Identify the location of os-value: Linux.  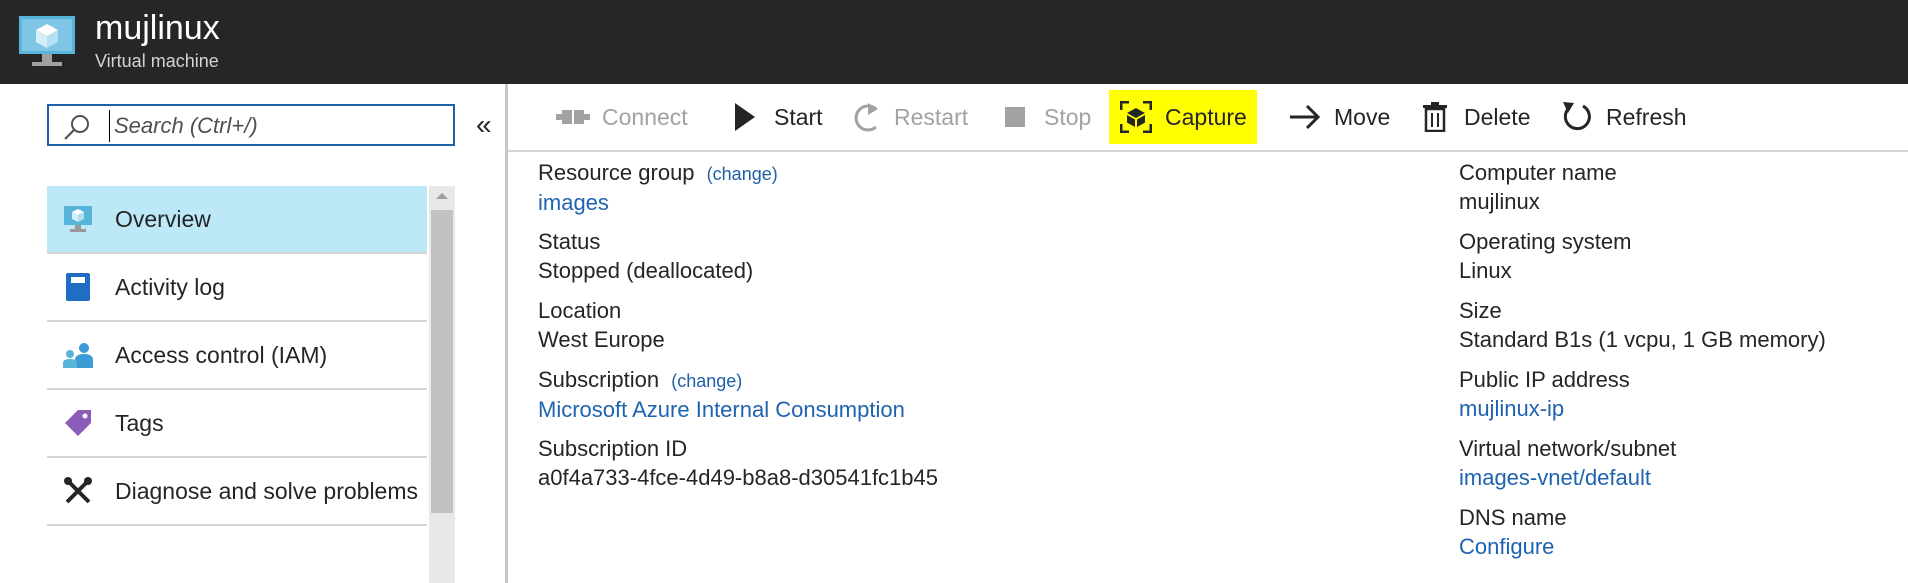
(1485, 270).